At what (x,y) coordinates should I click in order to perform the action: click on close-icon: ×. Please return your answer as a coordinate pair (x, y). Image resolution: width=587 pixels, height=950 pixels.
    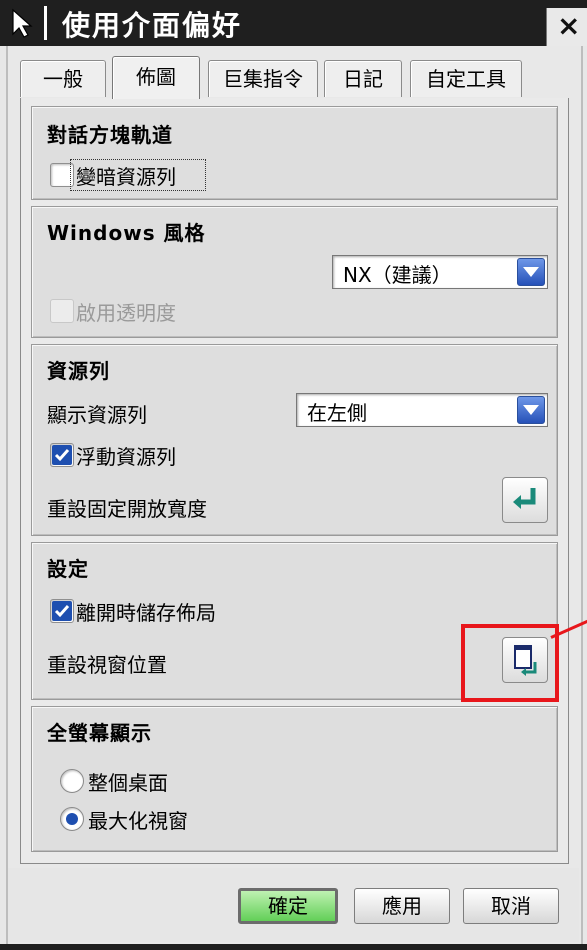
    Looking at the image, I should click on (569, 25).